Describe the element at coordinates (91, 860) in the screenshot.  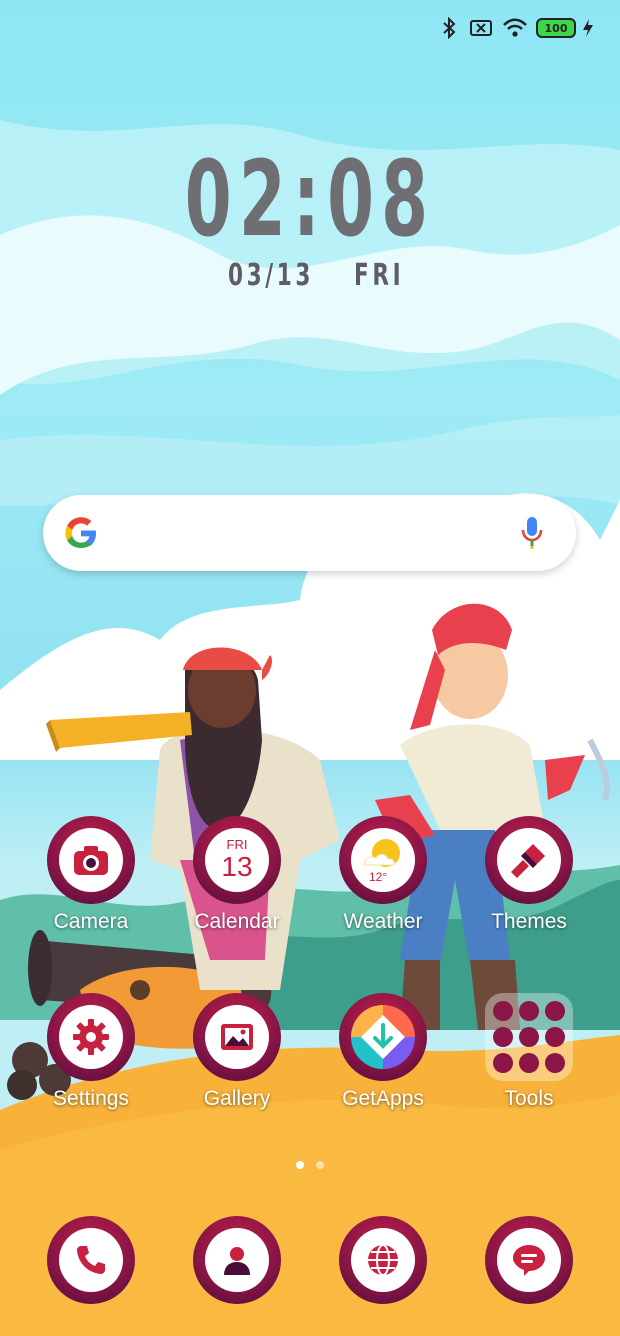
I see `camera-icon` at that location.